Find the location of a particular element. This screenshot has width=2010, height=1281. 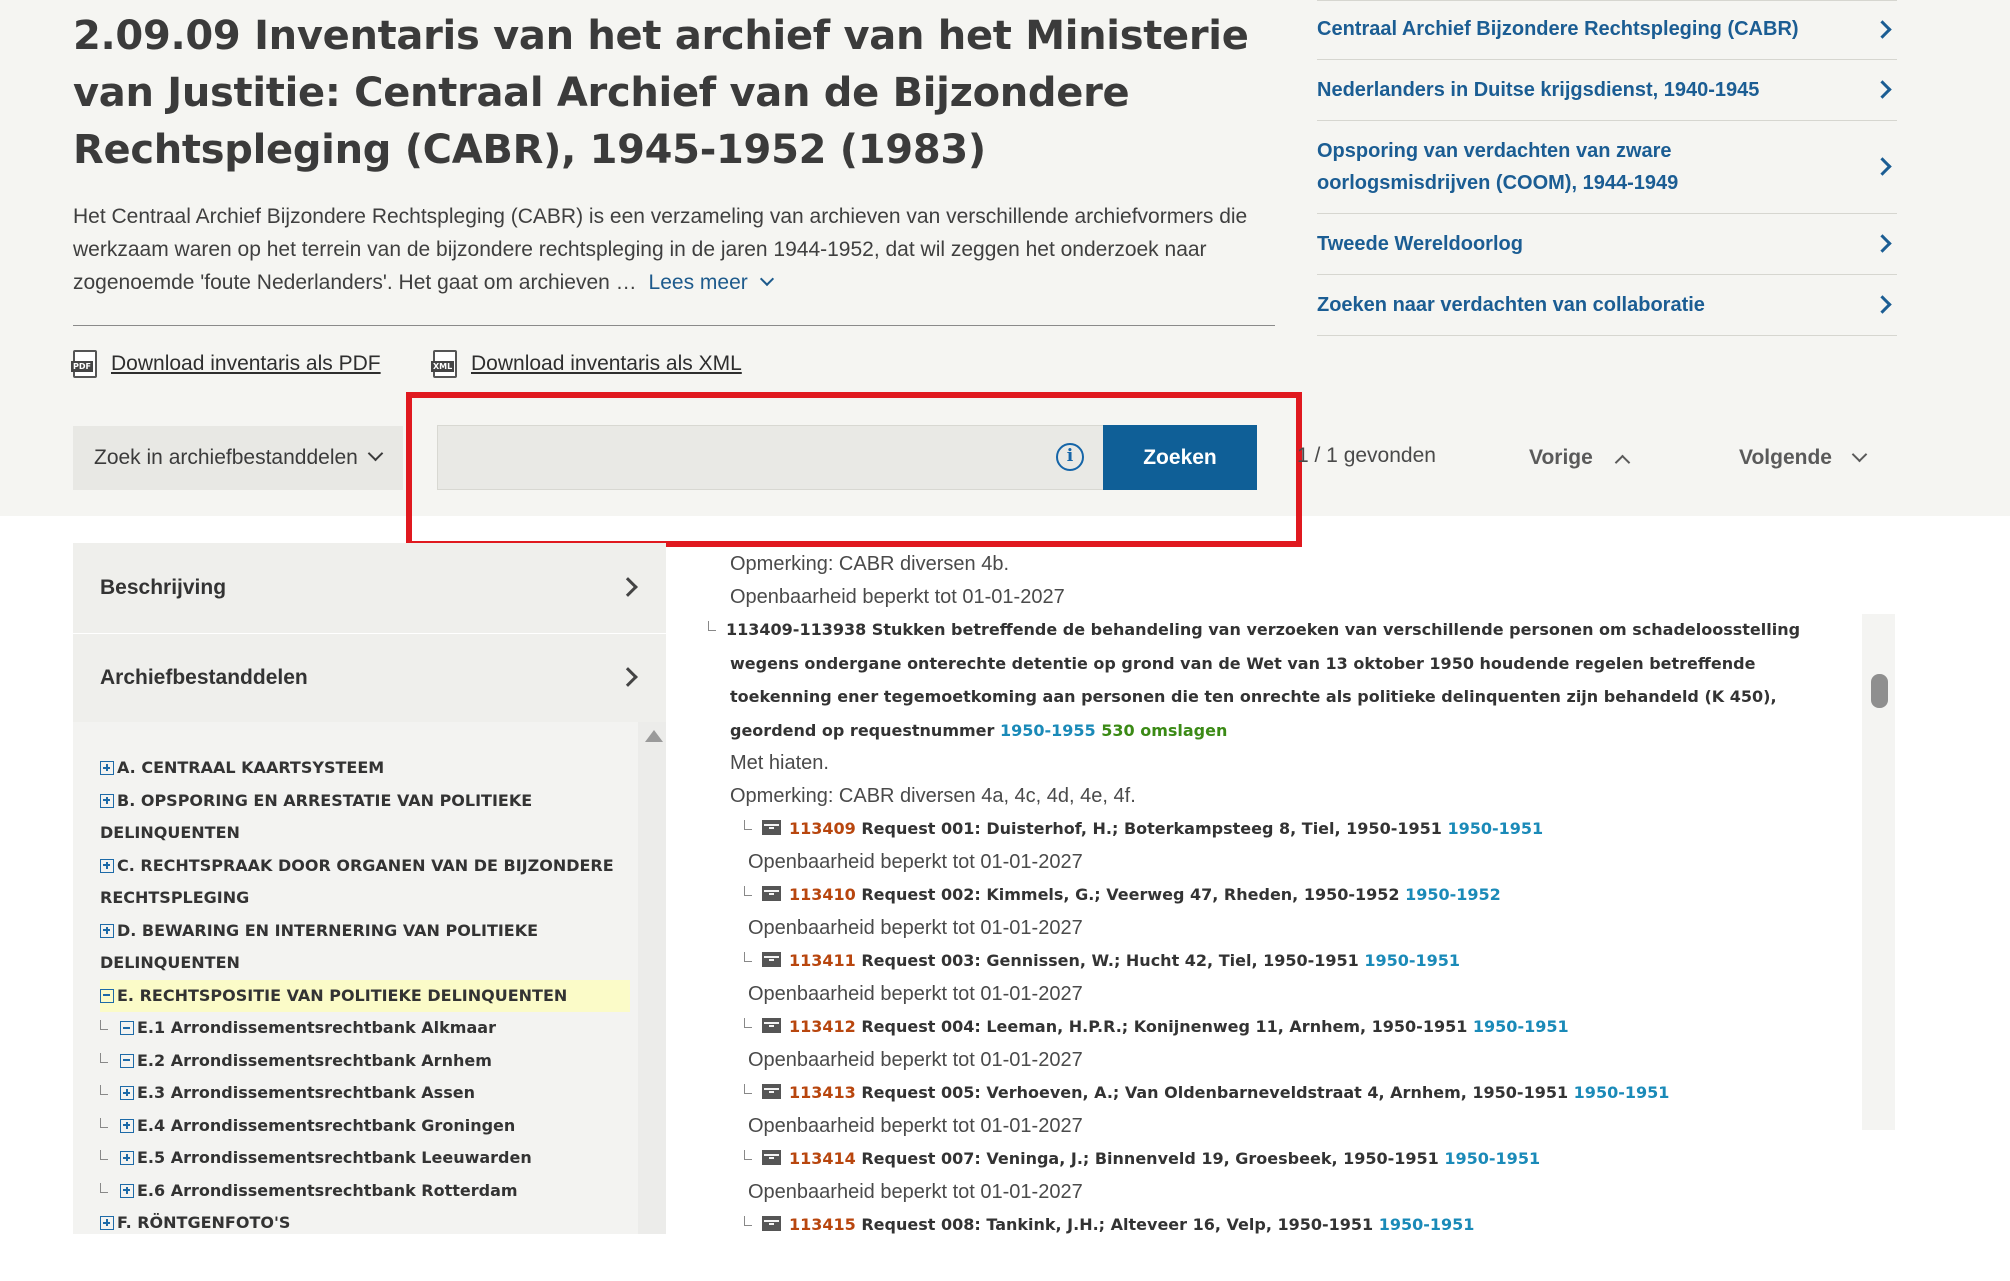

next-result-button: Volgende is located at coordinates (1785, 458).